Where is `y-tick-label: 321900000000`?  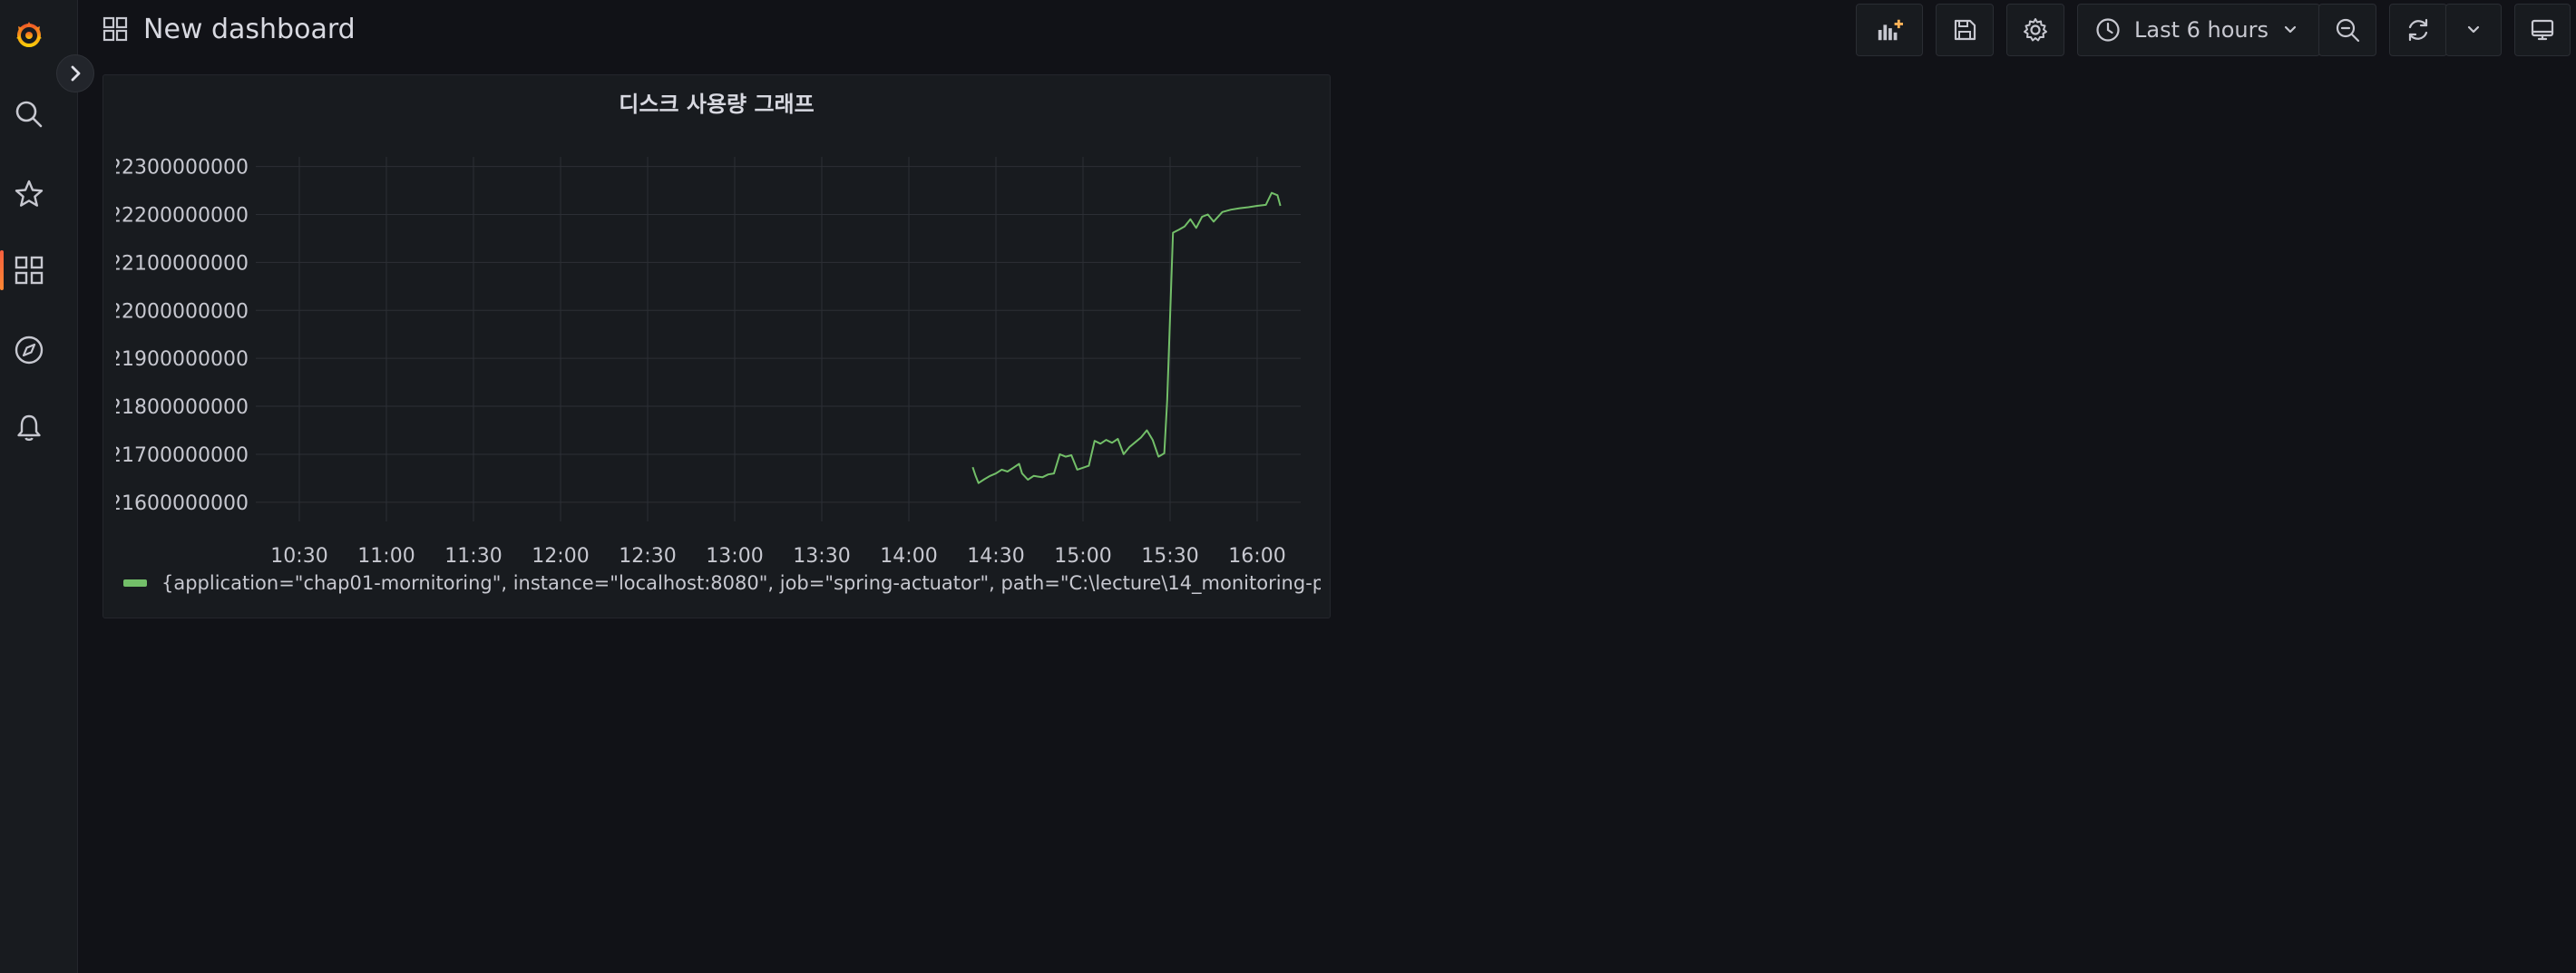 y-tick-label: 321900000000 is located at coordinates (176, 359).